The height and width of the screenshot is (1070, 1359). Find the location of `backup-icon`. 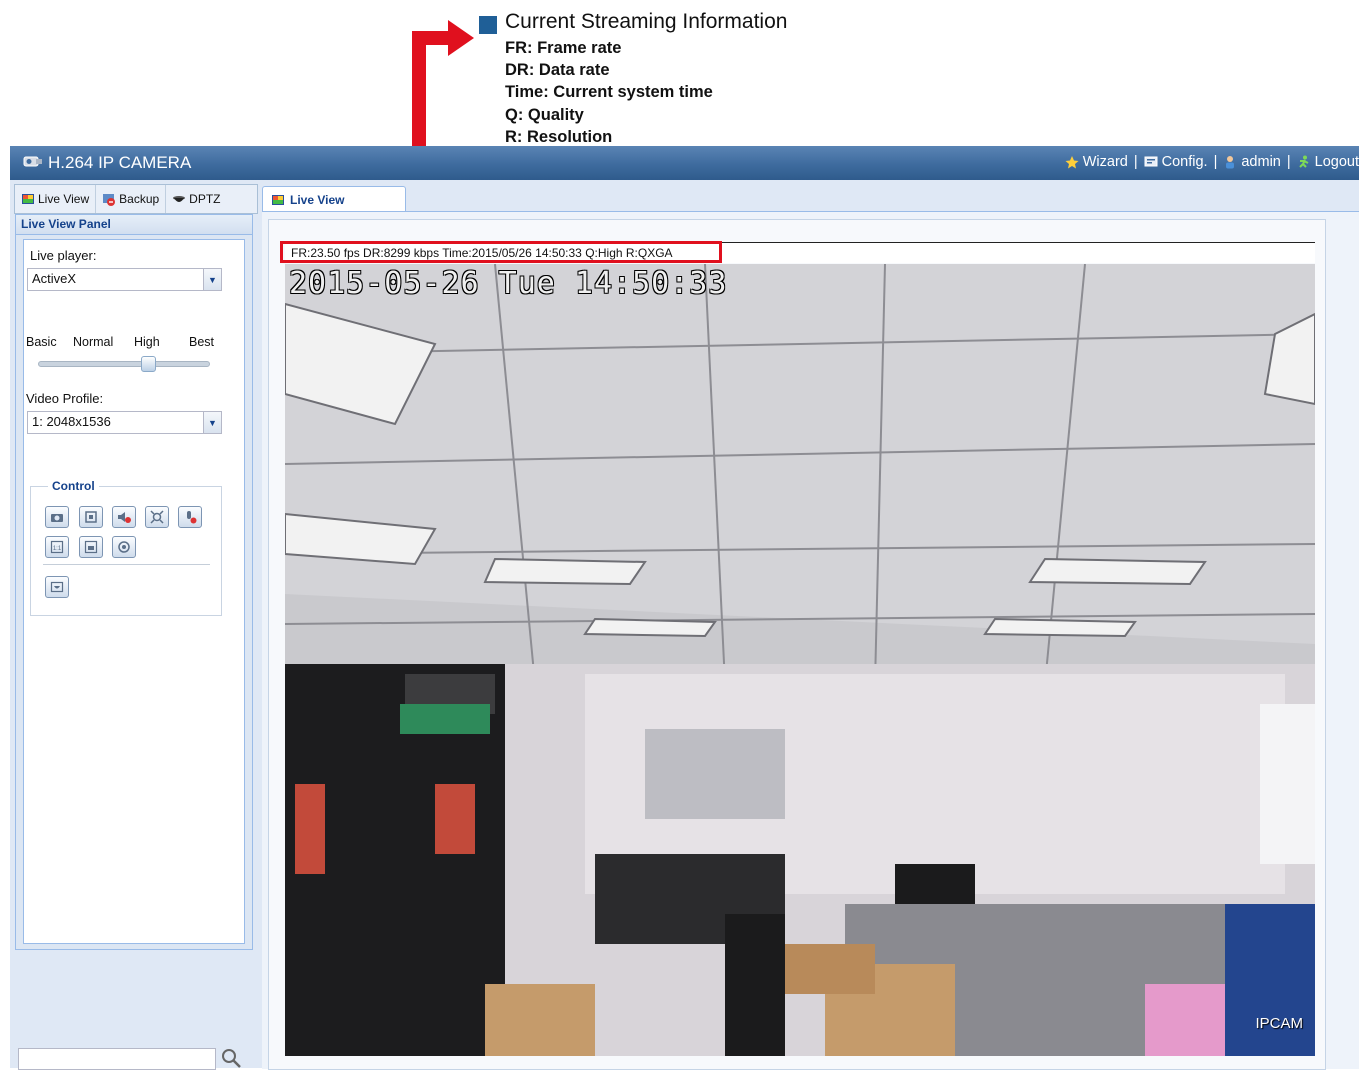

backup-icon is located at coordinates (109, 200).